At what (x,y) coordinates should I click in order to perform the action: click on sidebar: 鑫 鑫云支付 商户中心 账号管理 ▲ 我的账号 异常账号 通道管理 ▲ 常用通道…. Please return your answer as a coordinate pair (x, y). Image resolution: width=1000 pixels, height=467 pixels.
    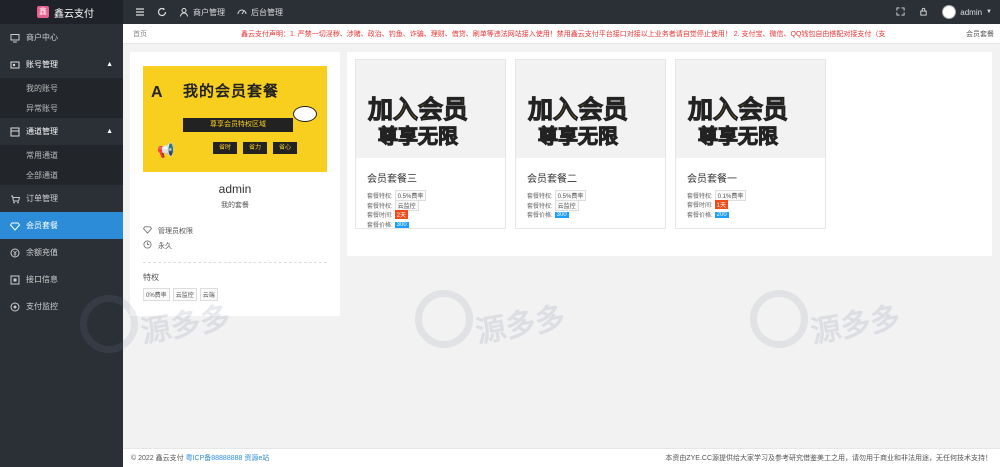
    Looking at the image, I should click on (61, 233).